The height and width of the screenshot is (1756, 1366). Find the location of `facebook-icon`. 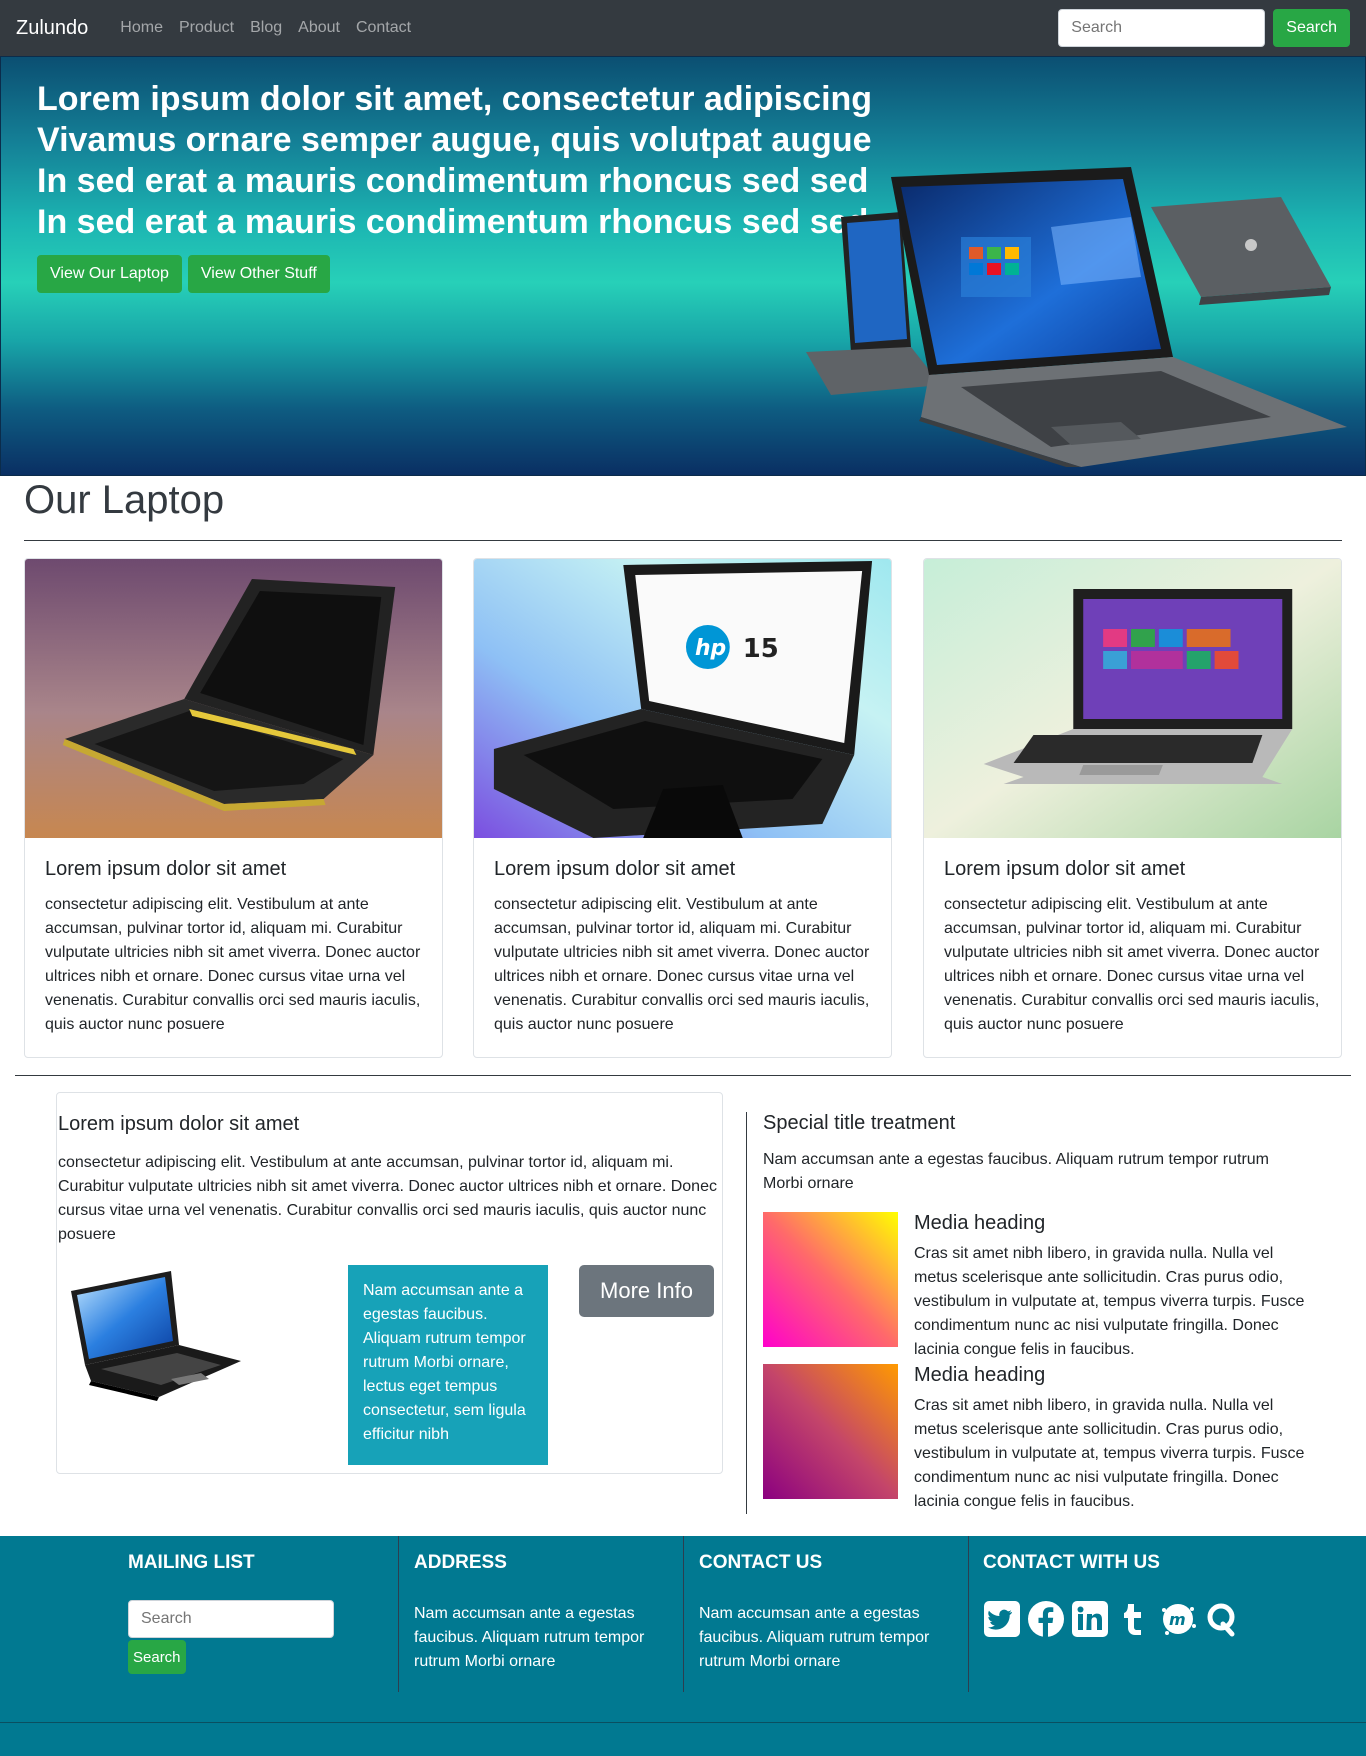

facebook-icon is located at coordinates (1046, 1619).